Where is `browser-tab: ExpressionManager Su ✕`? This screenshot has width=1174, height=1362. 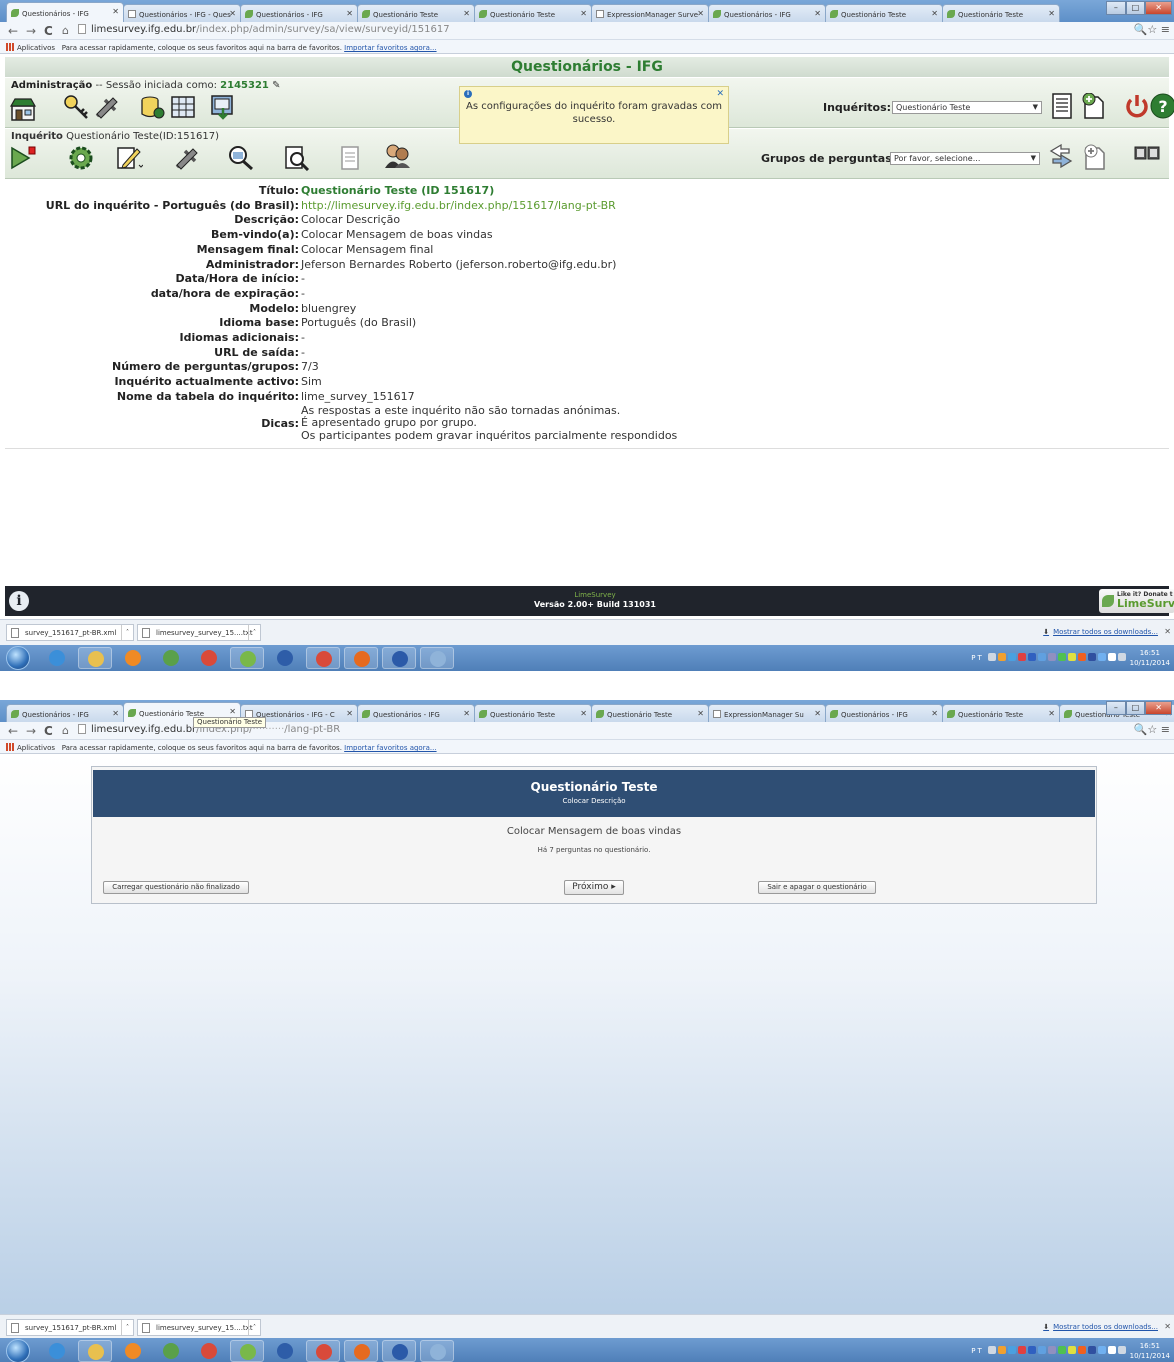 browser-tab: ExpressionManager Su ✕ is located at coordinates (767, 713).